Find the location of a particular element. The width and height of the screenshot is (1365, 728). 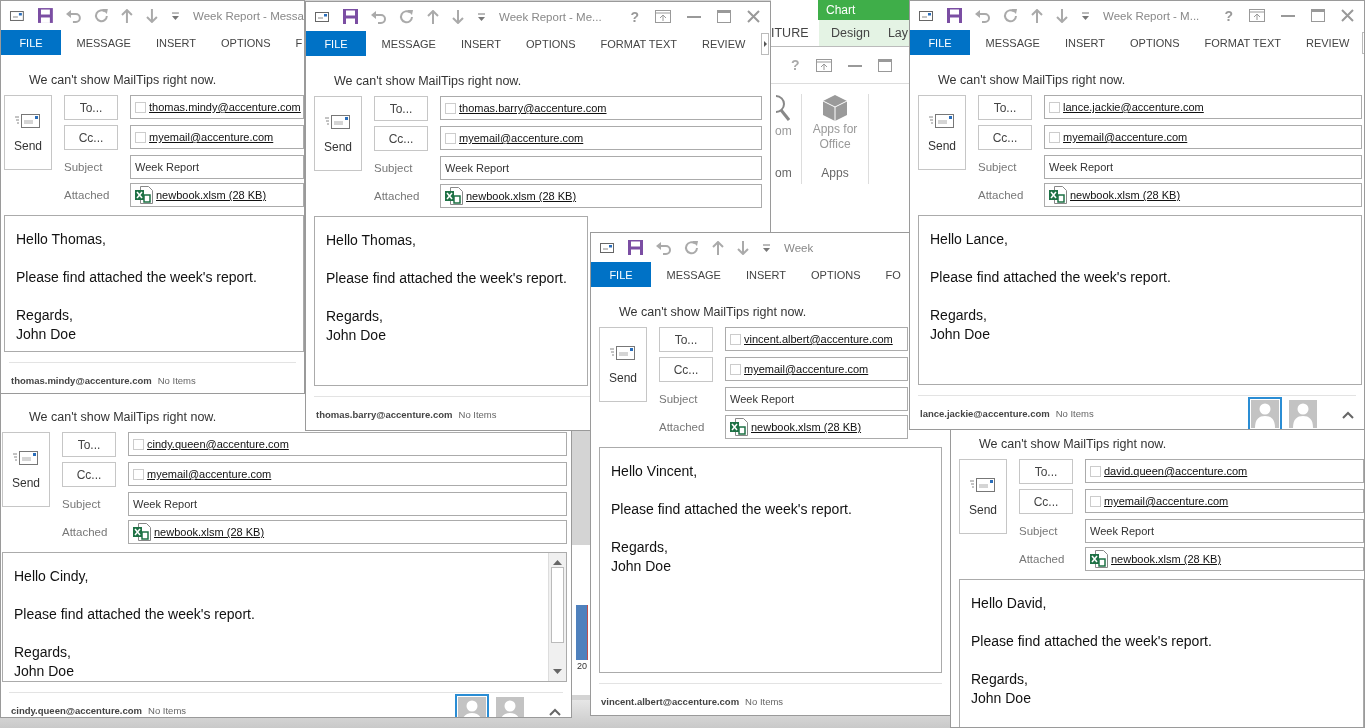

message-body: Hello Cindy, Please find attached the week's report. Regards, John Doe is located at coordinates (284, 617).